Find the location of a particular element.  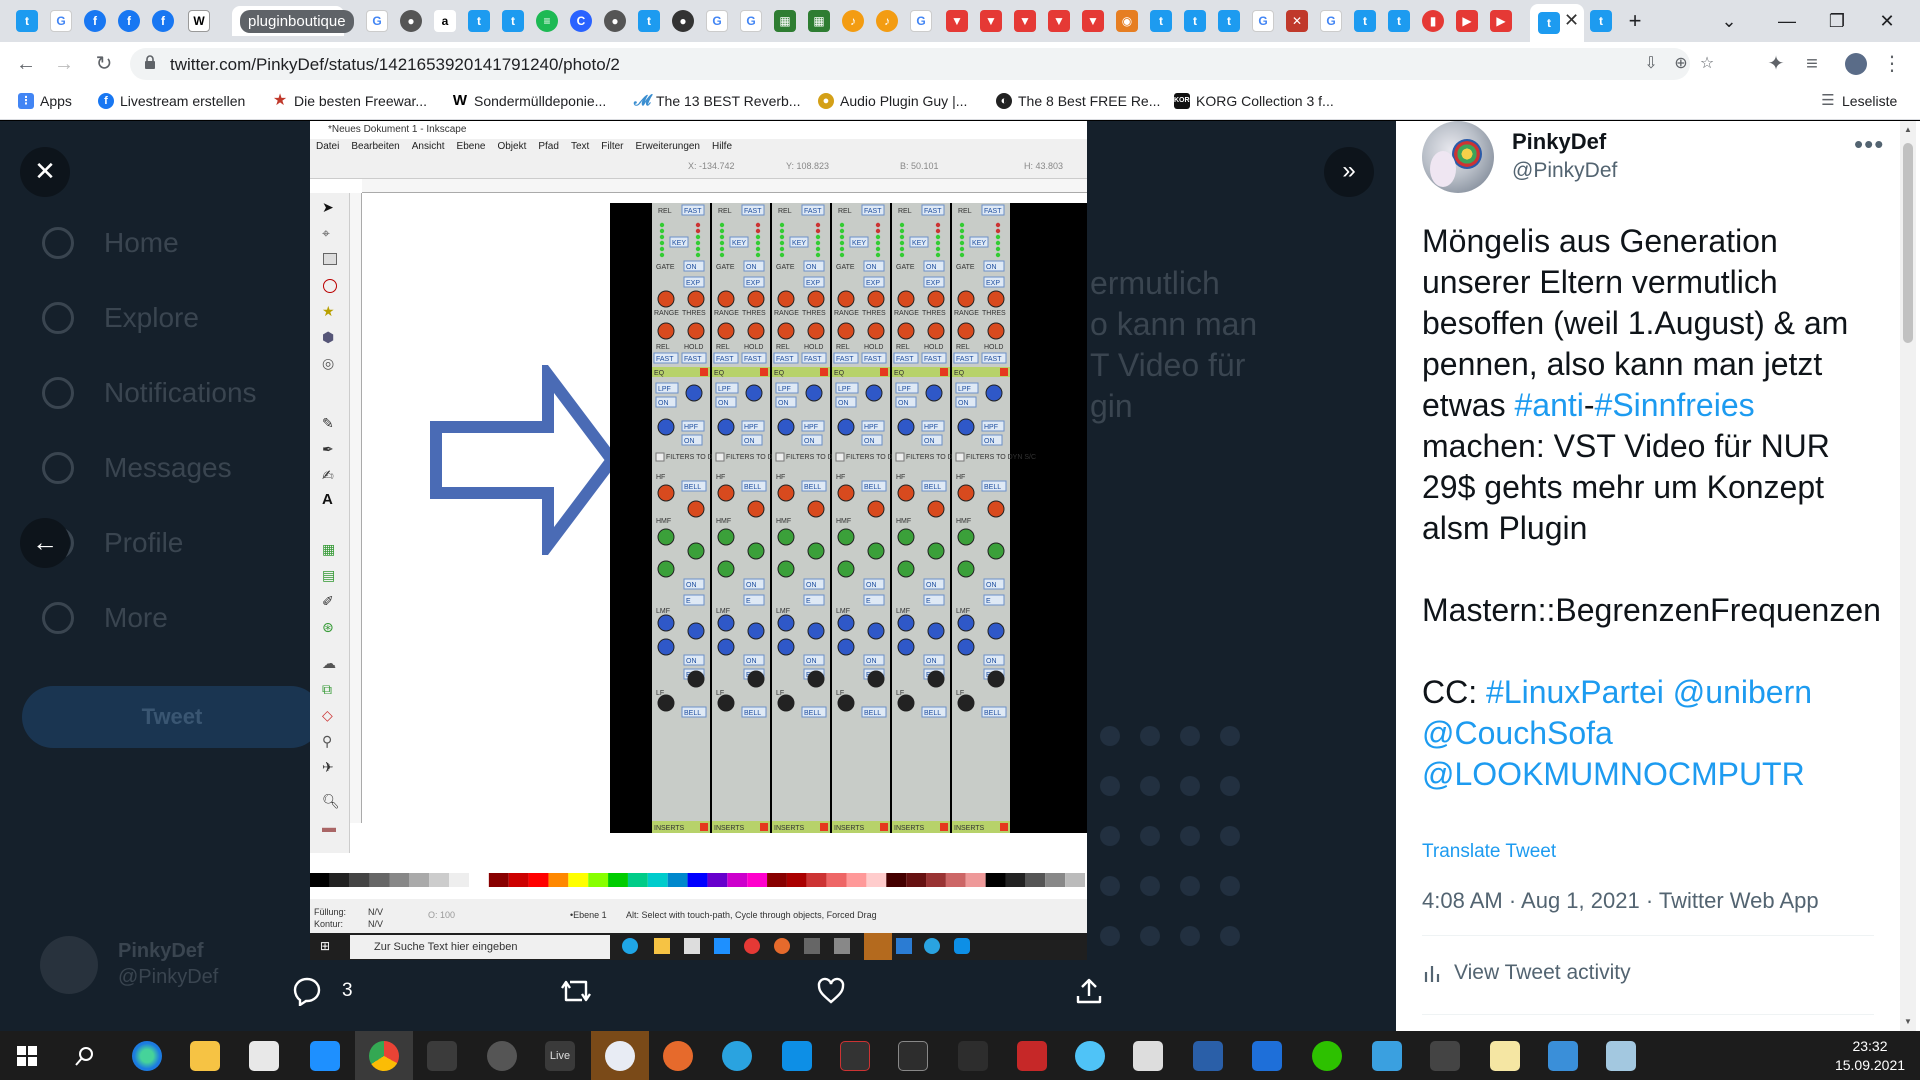

translate-tweet-link: Translate Tweet is located at coordinates (1489, 852).